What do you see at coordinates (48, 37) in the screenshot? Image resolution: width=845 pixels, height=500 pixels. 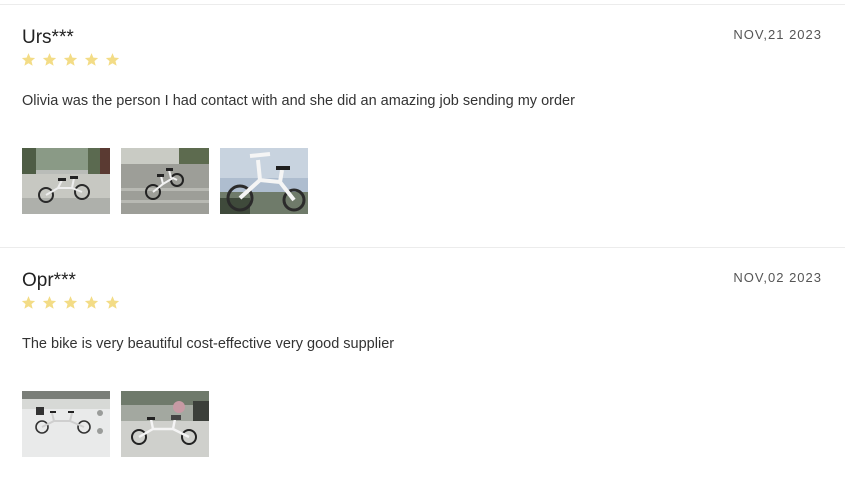 I see `reviewer-name: Urs***` at bounding box center [48, 37].